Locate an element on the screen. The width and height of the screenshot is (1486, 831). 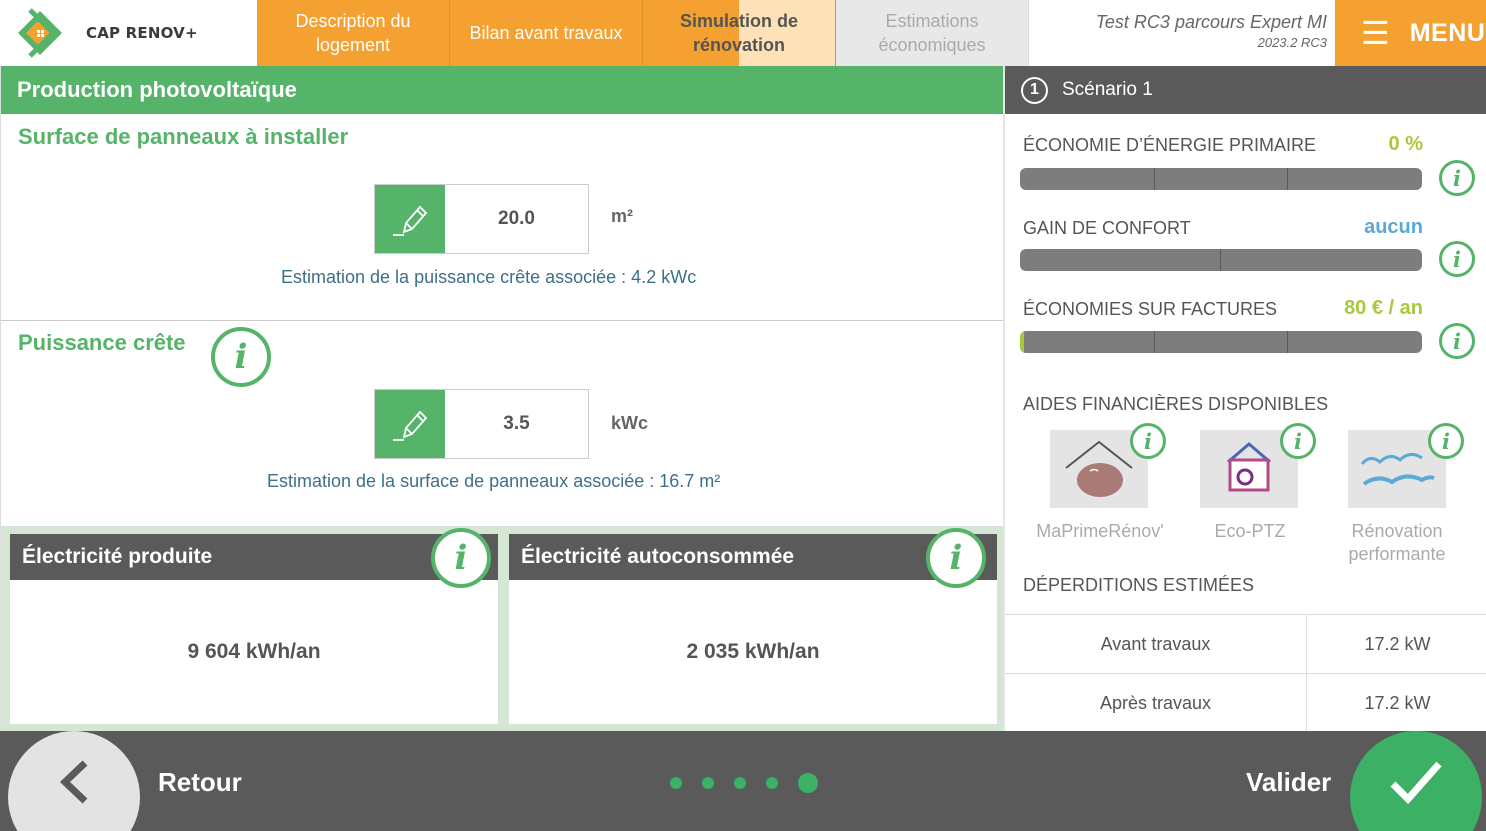
surface-value: 20.0 is located at coordinates (516, 218).